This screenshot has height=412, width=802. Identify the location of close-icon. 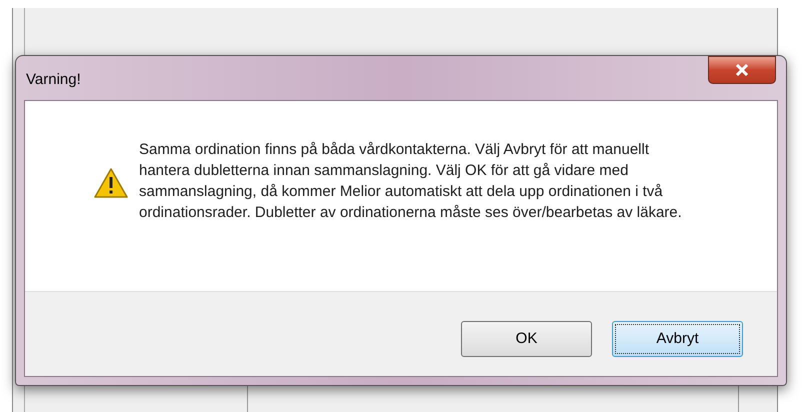
(742, 70).